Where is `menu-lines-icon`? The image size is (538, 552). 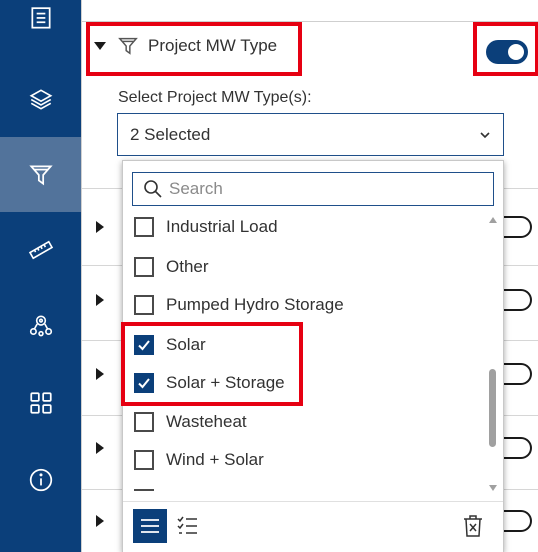 menu-lines-icon is located at coordinates (150, 526).